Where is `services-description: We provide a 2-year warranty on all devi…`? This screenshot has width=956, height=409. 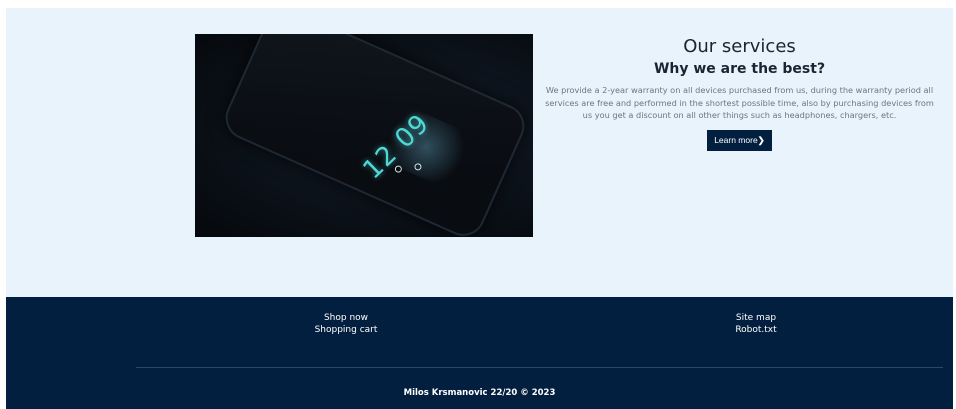
services-description: We provide a 2-year warranty on all devi… is located at coordinates (739, 102).